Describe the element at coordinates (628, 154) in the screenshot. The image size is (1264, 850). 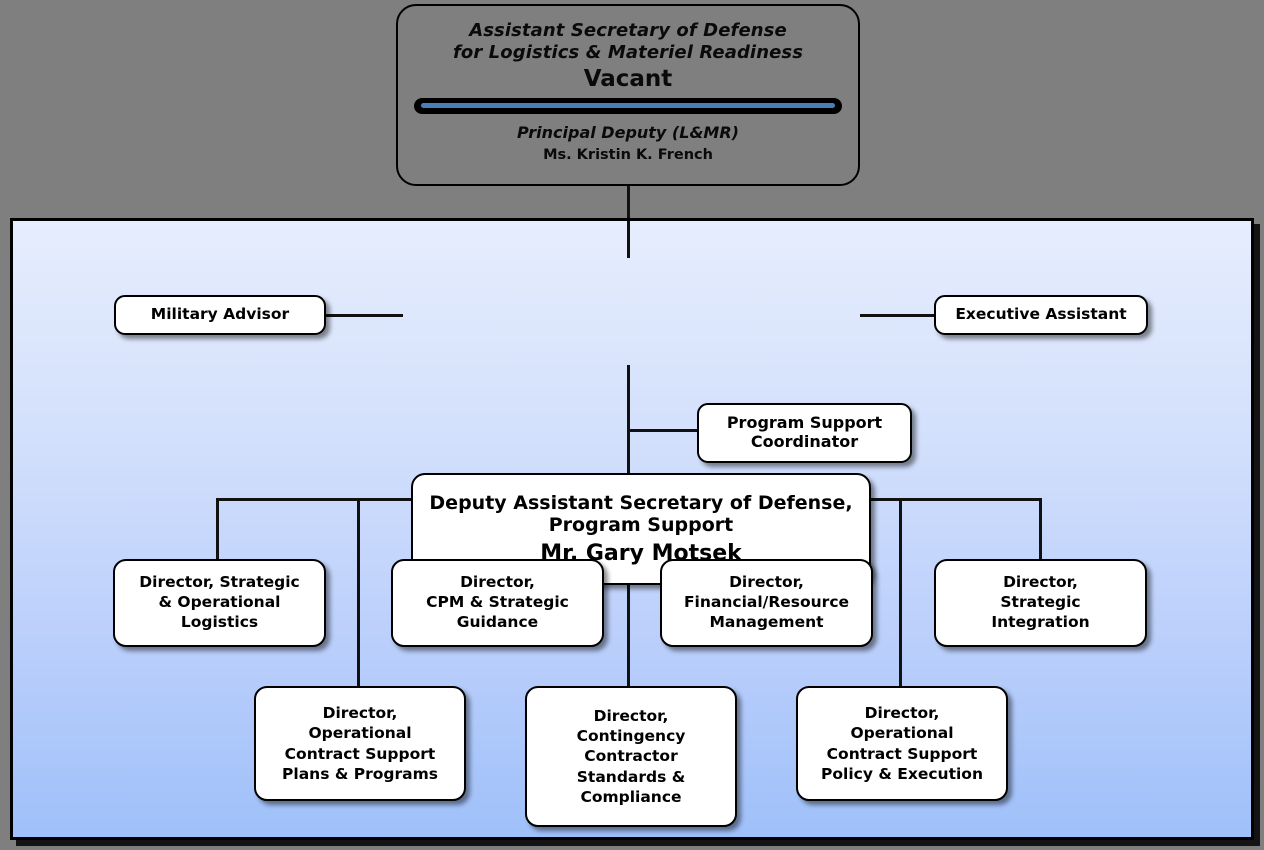
I see `principal-deputy-name: Ms. Kristin K. French` at that location.